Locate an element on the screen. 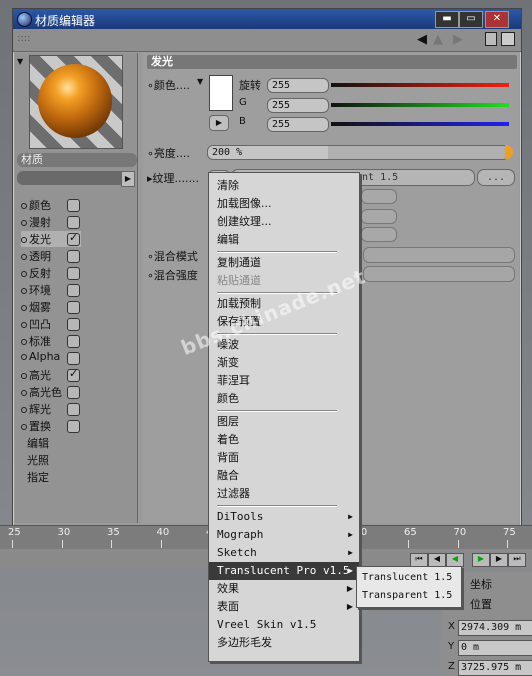 This screenshot has width=532, height=676. color-expand-button: ▶ is located at coordinates (219, 123).